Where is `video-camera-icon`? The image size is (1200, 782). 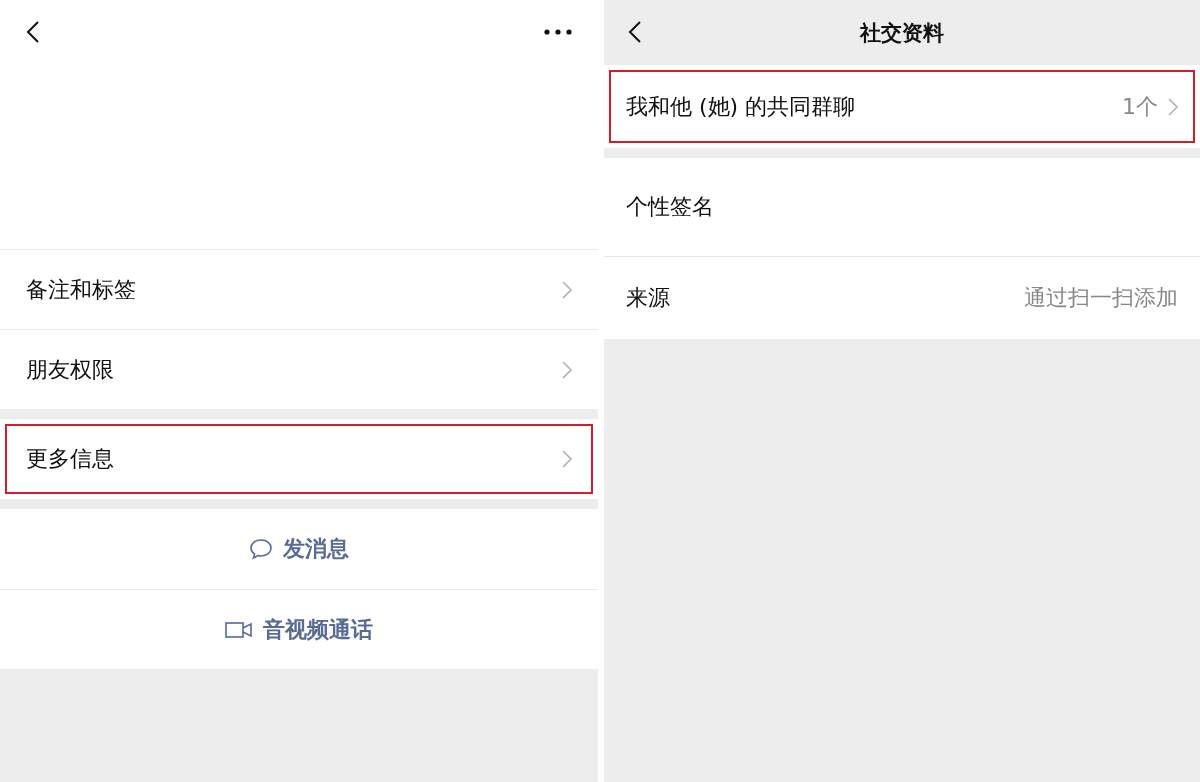 video-camera-icon is located at coordinates (239, 629).